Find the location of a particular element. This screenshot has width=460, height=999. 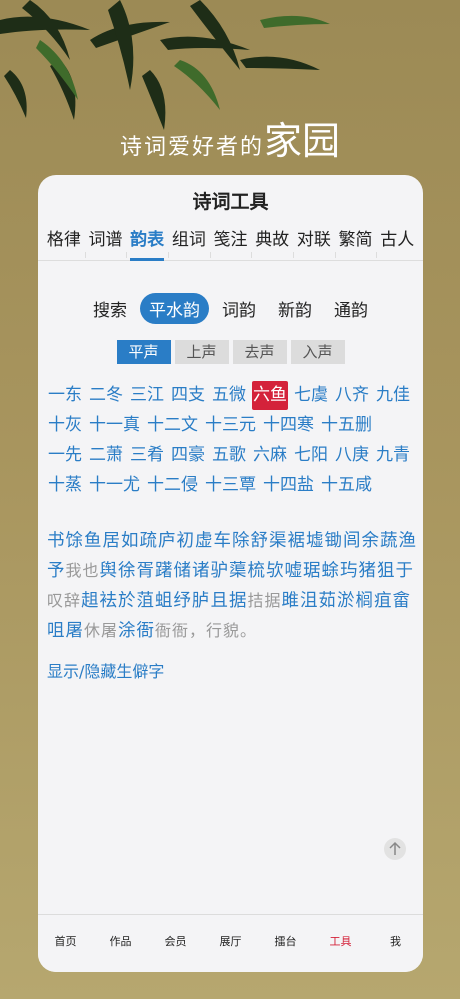

rhyme-item-3: 三江 is located at coordinates (147, 395).